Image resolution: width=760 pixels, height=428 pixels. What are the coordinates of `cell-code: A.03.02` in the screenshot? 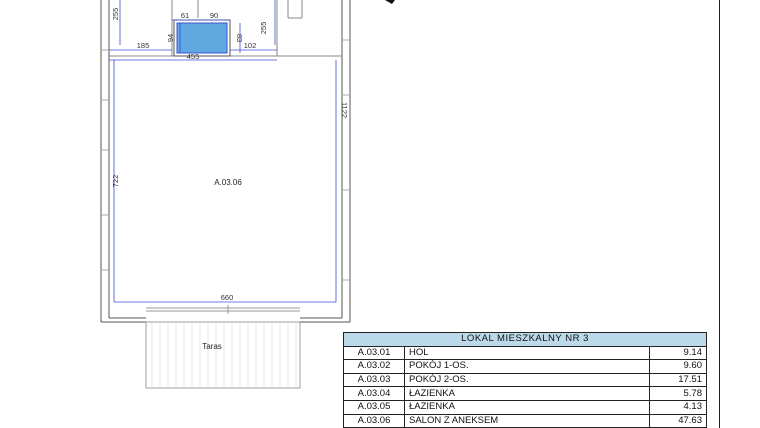 It's located at (374, 366).